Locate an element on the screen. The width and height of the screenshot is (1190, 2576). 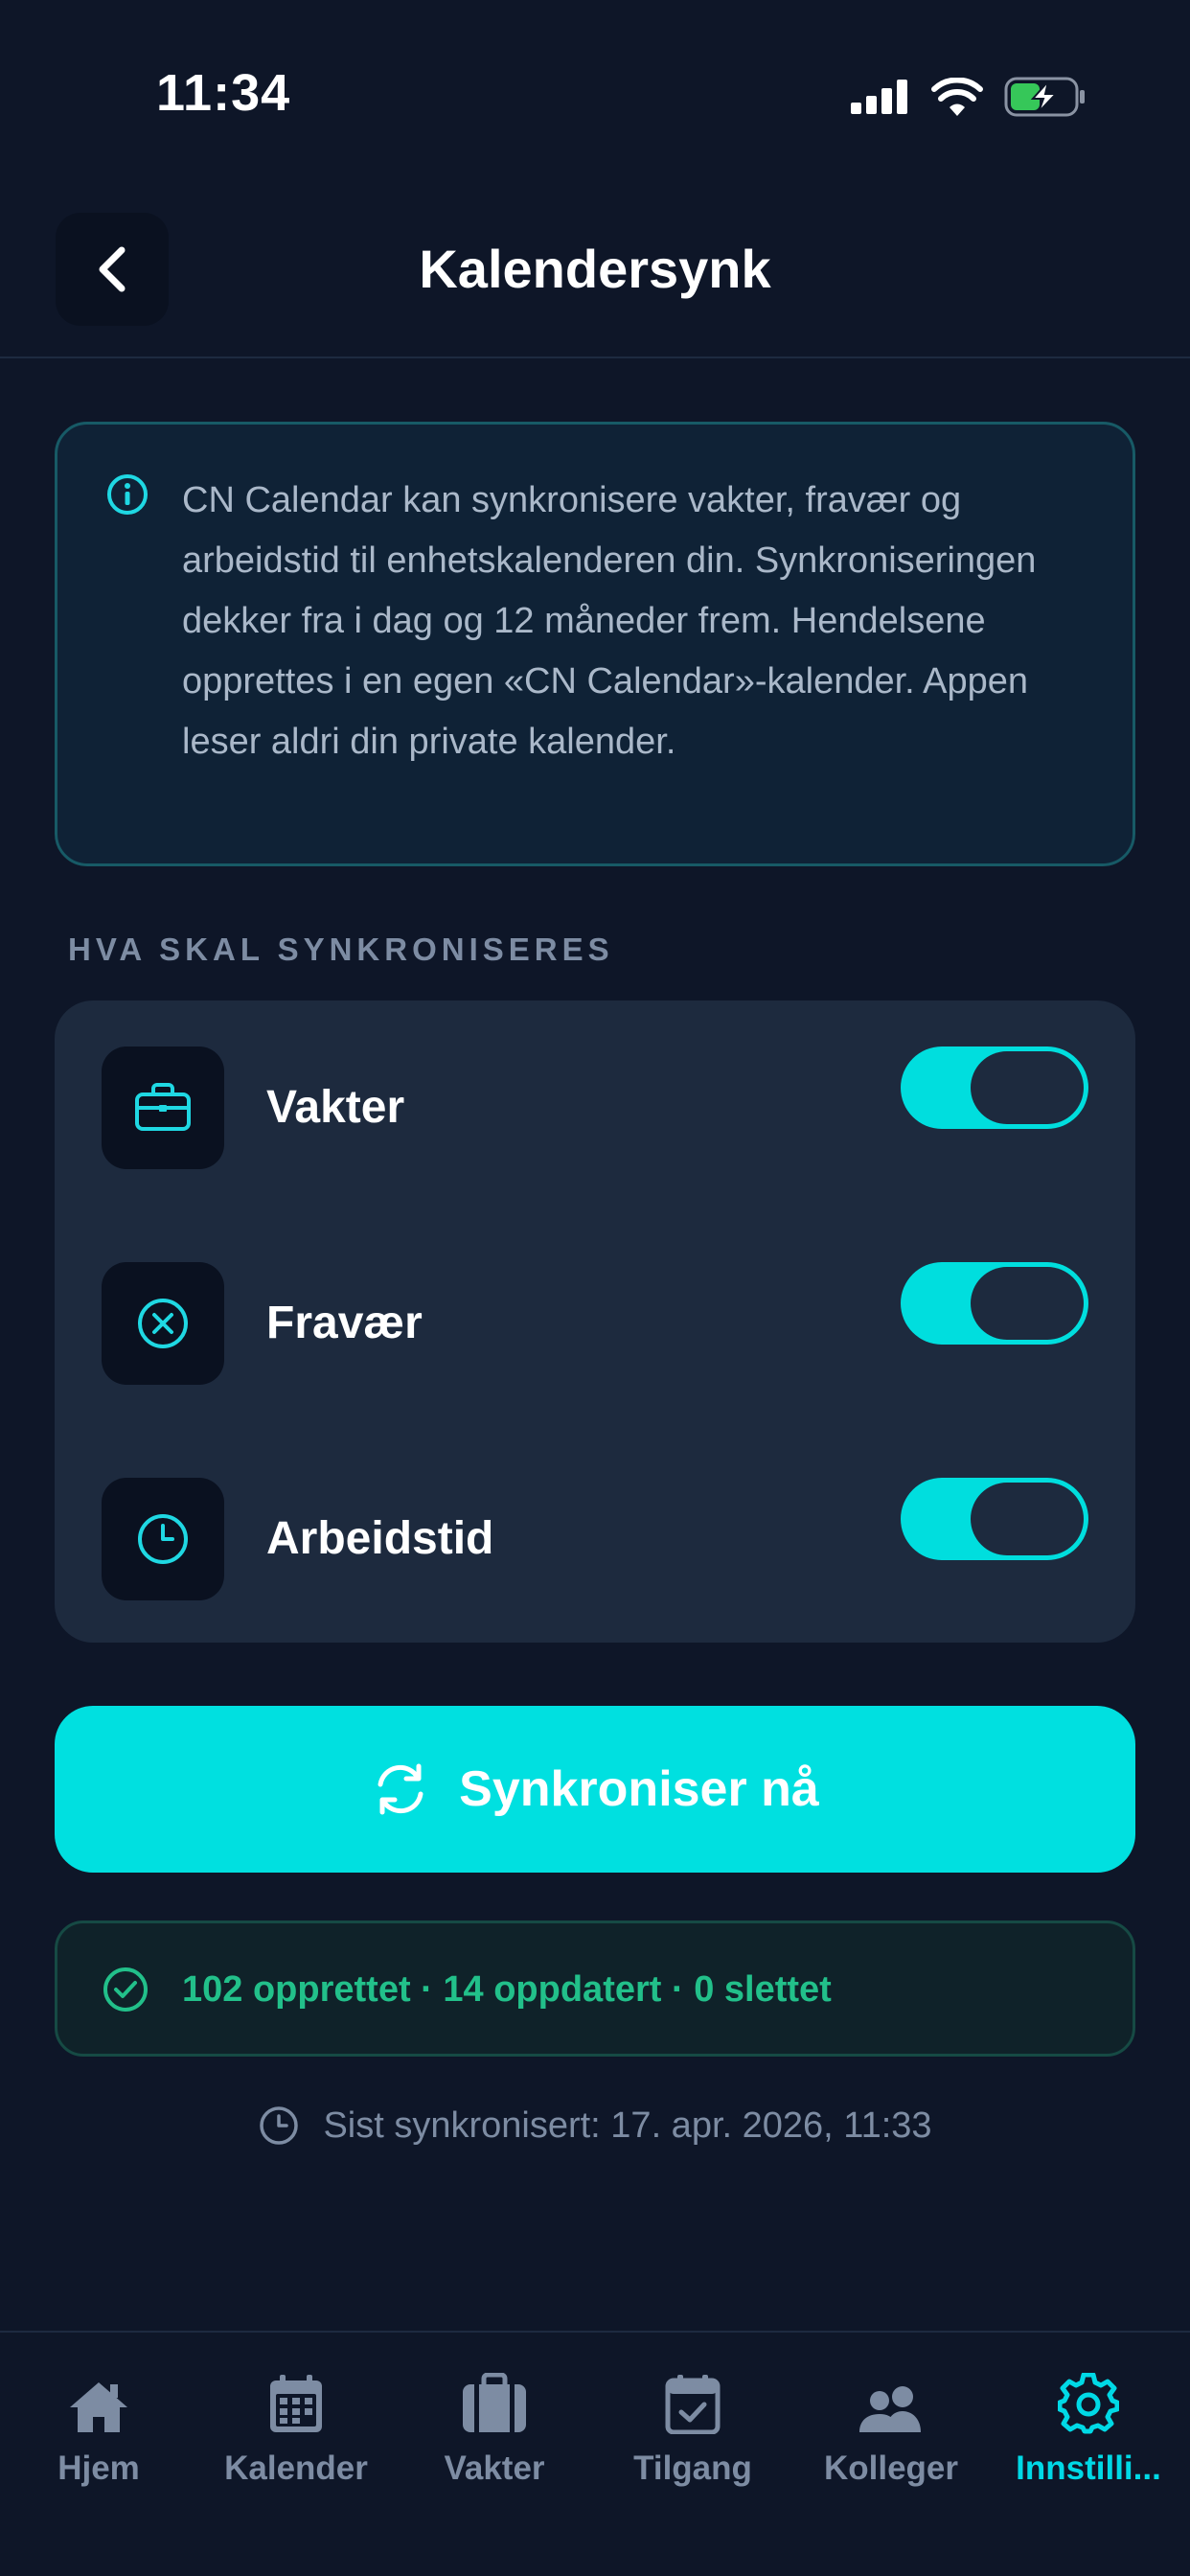
option-label: Arbeidstid is located at coordinates (380, 1538).